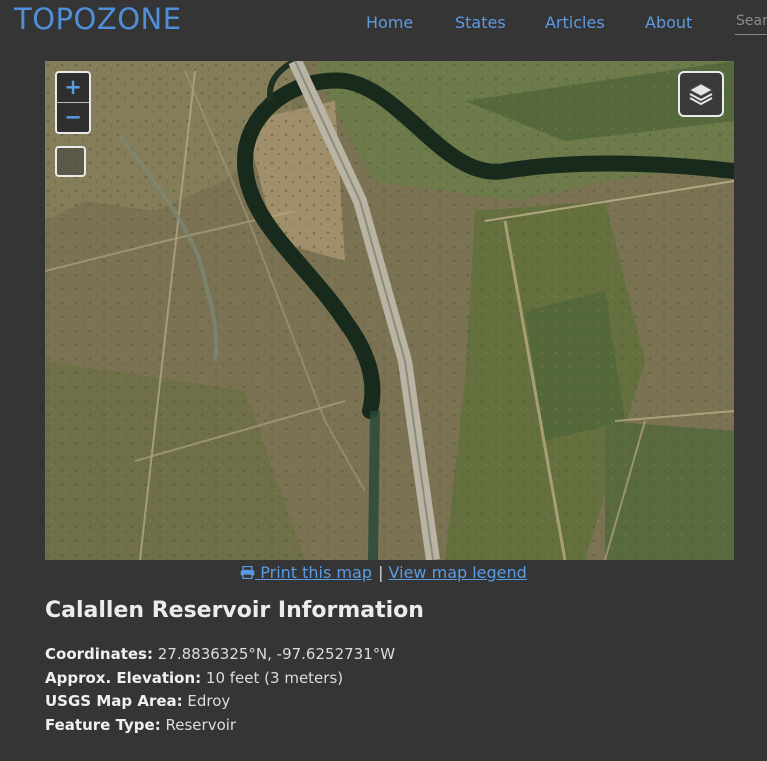  Describe the element at coordinates (70, 161) in the screenshot. I see `fullscreen-button` at that location.